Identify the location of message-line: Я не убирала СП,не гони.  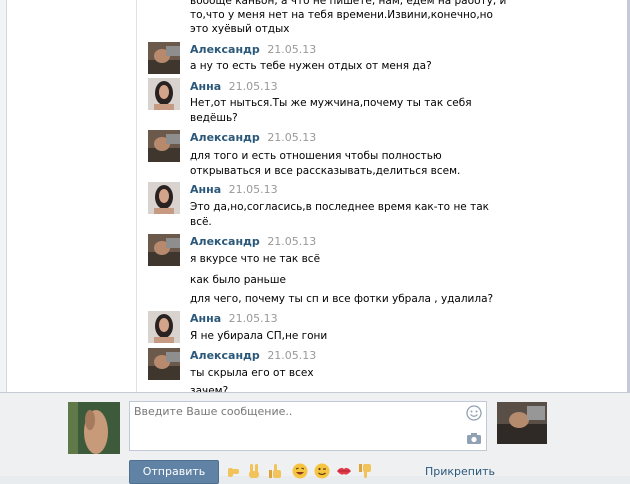
(259, 336).